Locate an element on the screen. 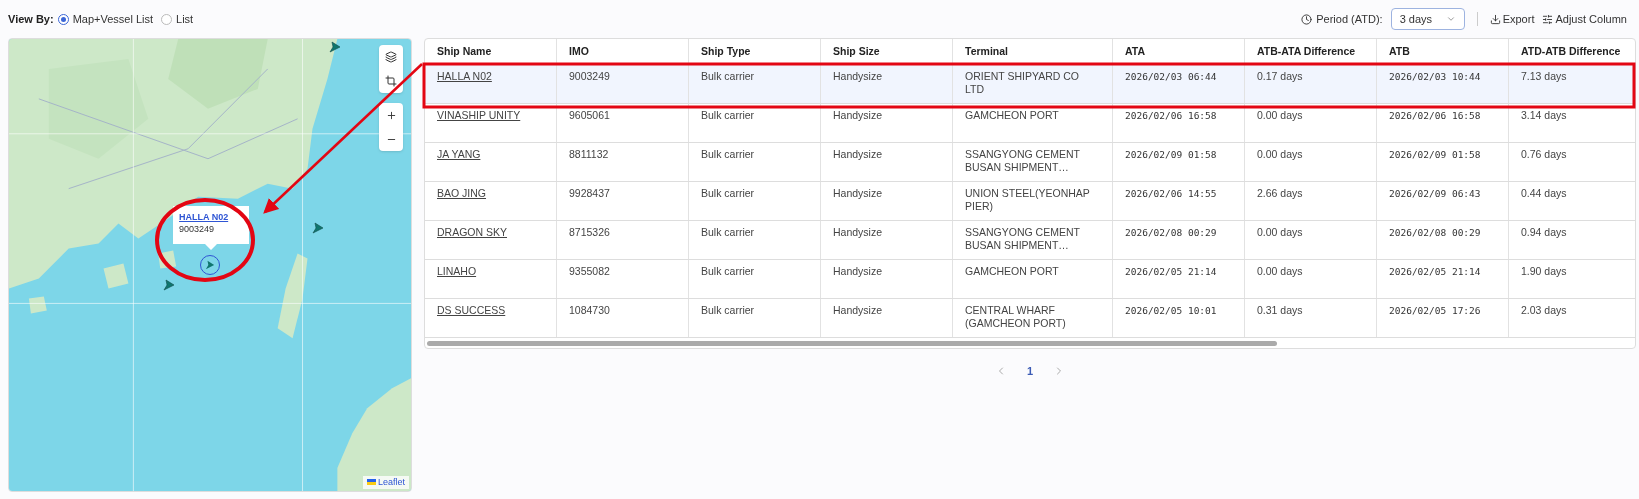 The height and width of the screenshot is (499, 1639). table-cell: 0.94 days is located at coordinates (1544, 232).